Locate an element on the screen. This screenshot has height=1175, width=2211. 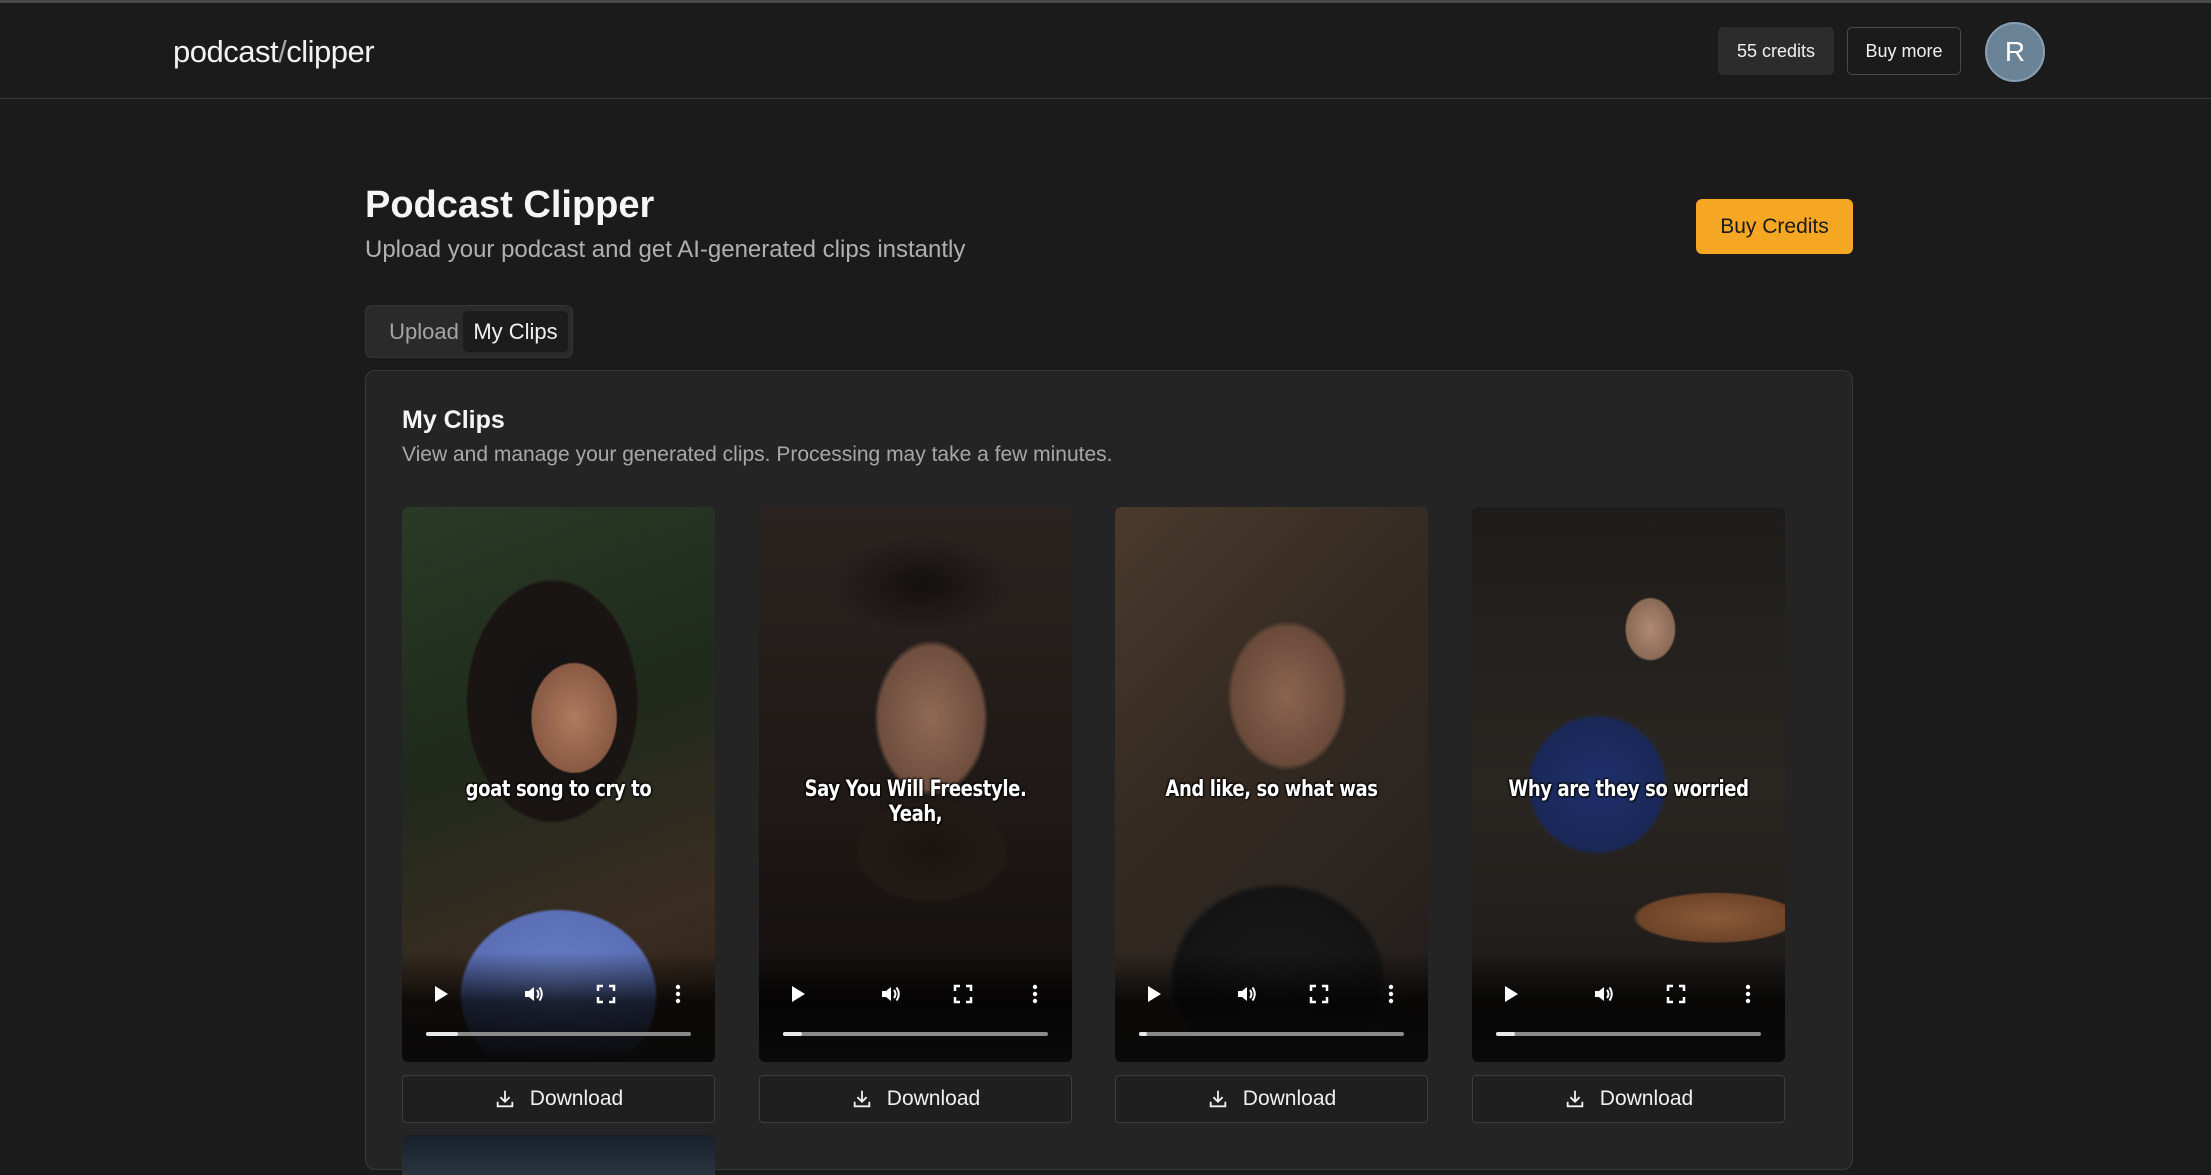
clip-card: goat song to cry to Download is located at coordinates (558, 815).